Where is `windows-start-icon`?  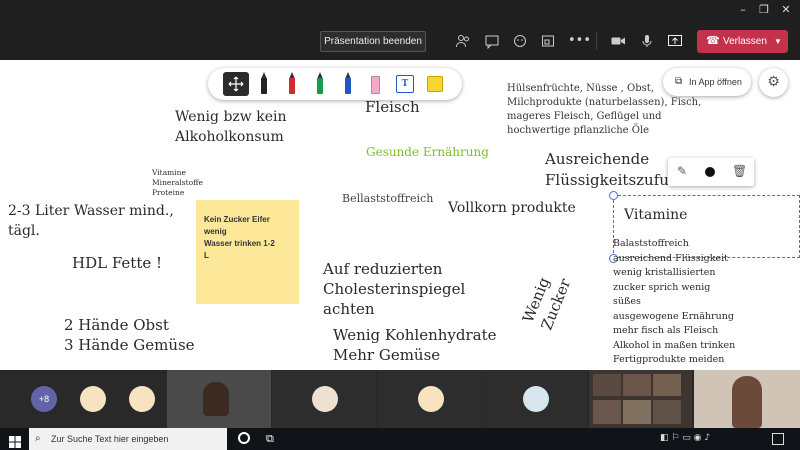
windows-start-icon is located at coordinates (15, 440).